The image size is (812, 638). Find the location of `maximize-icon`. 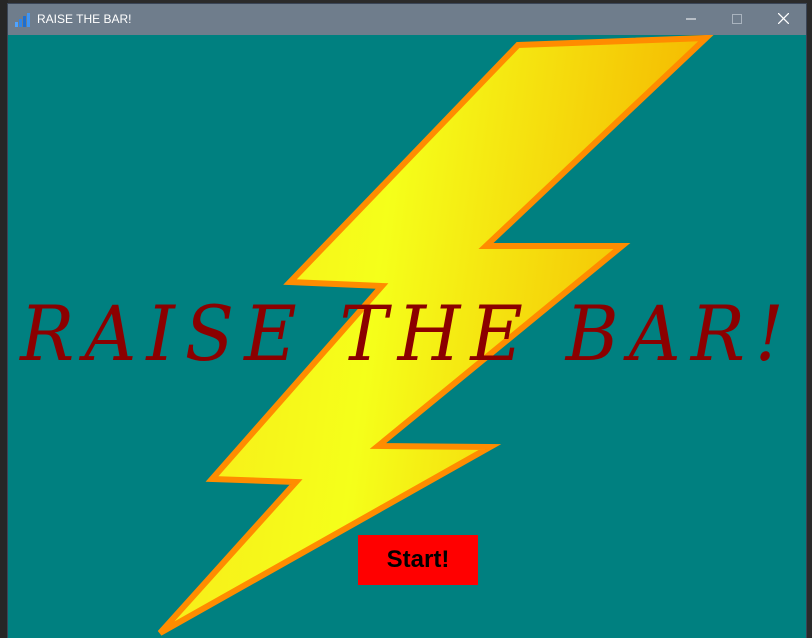

maximize-icon is located at coordinates (737, 20).